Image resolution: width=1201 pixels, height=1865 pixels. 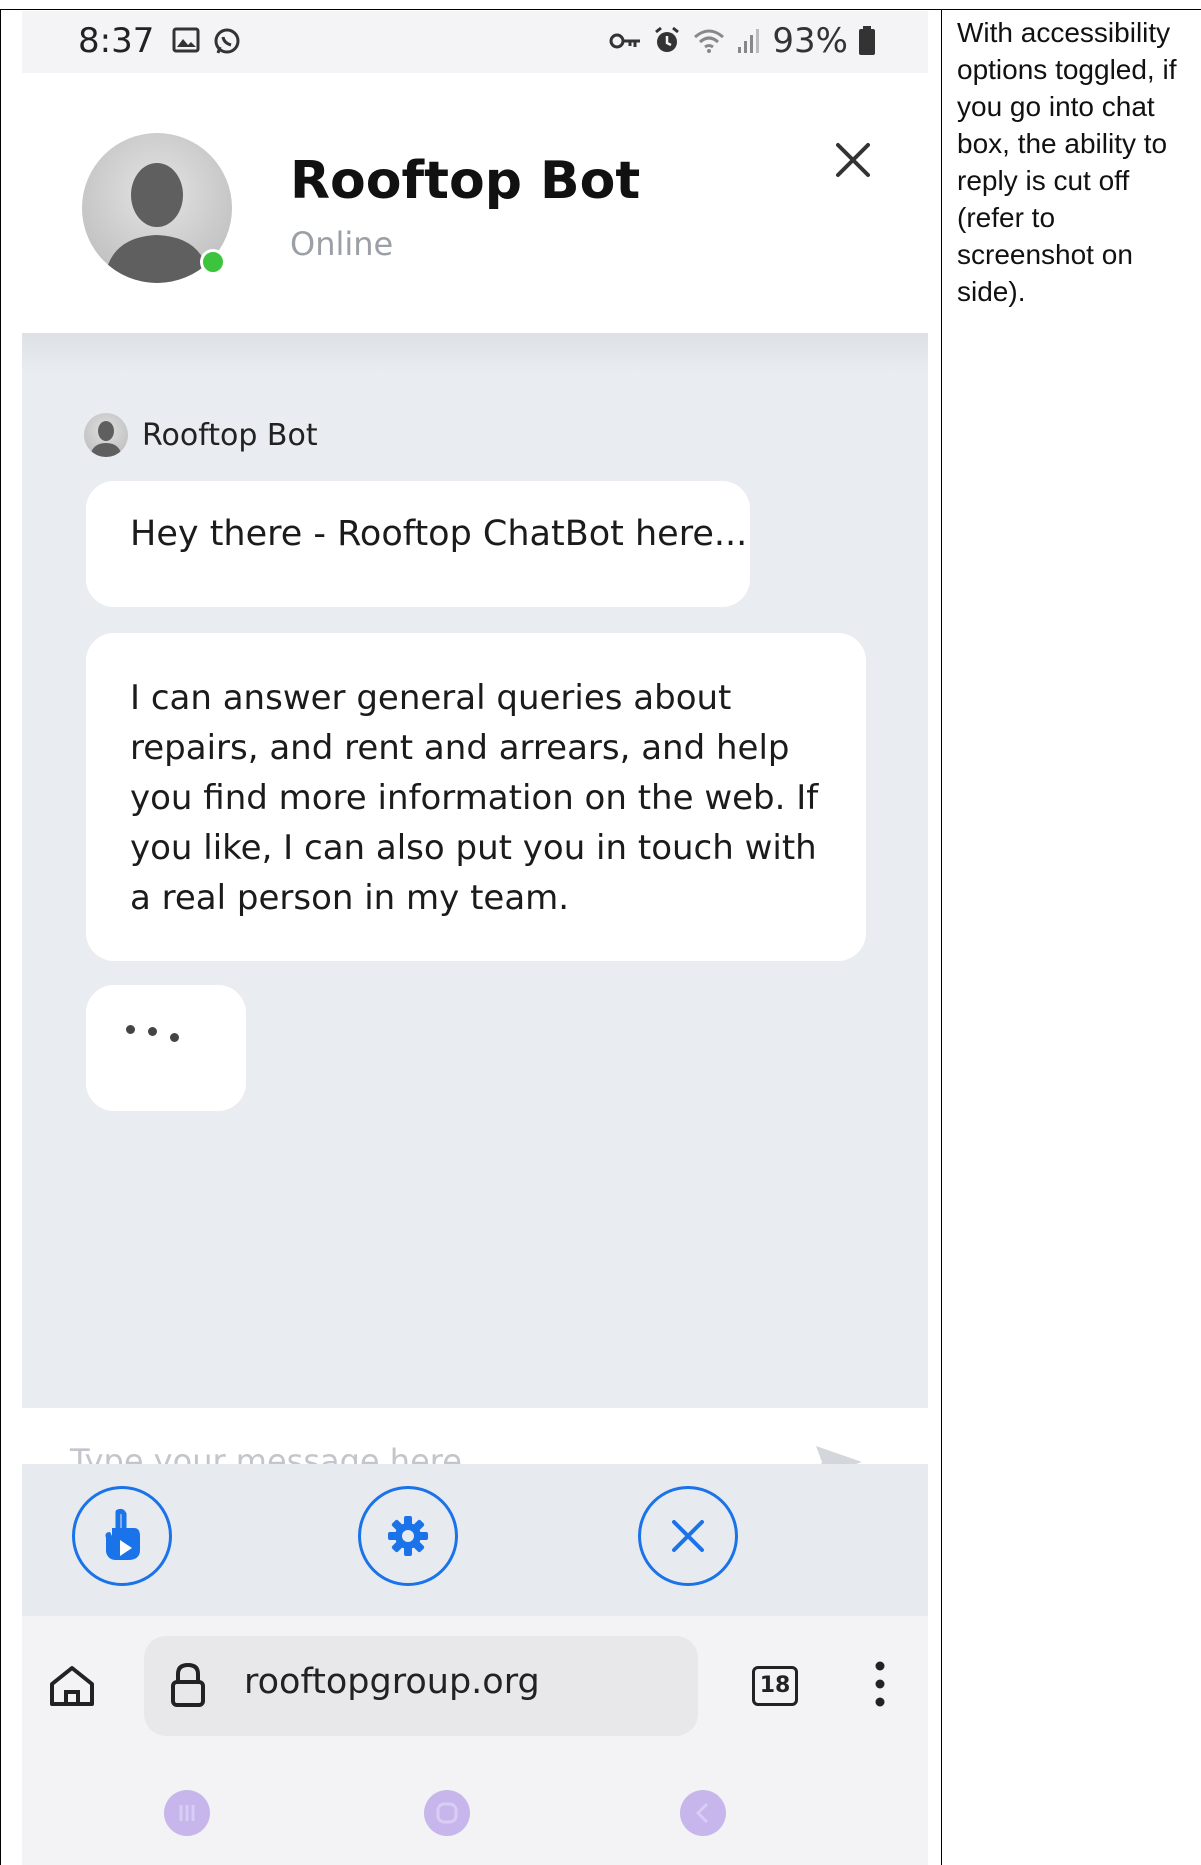 What do you see at coordinates (72, 1686) in the screenshot?
I see `home-icon` at bounding box center [72, 1686].